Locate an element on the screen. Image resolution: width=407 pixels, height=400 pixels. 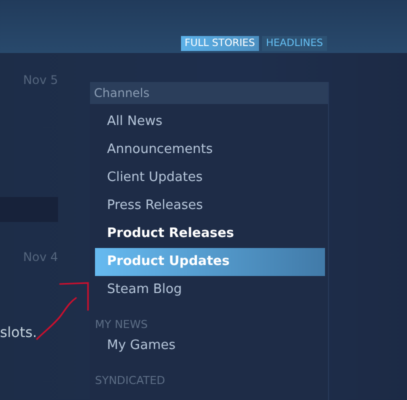
section-heading: MY NEWS is located at coordinates (122, 325).